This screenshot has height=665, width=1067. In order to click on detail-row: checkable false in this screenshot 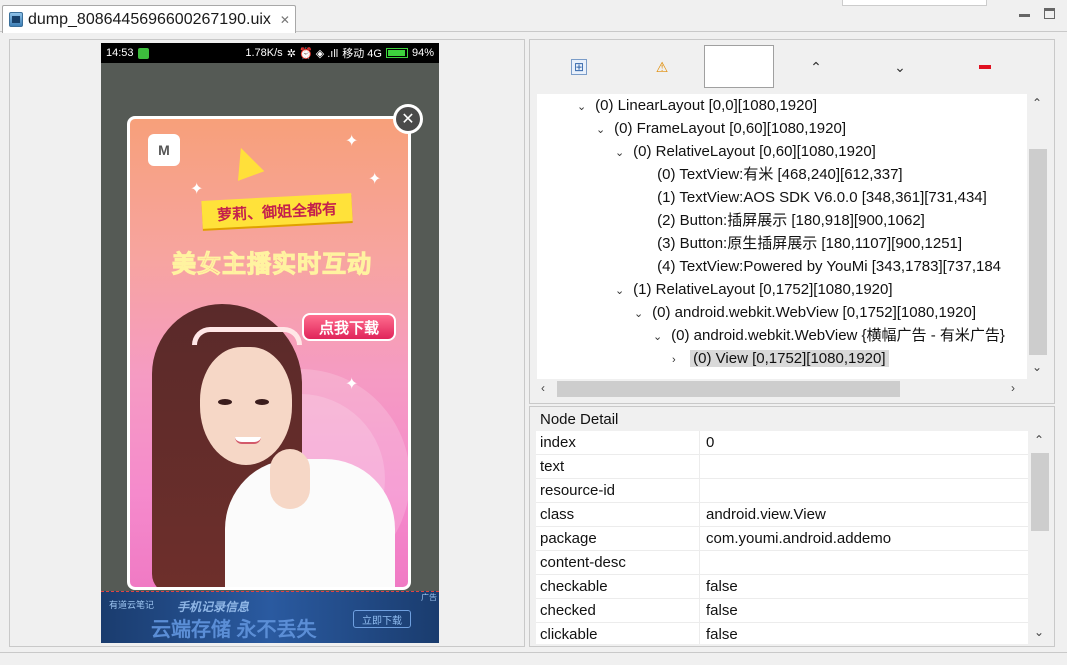, I will do `click(782, 587)`.